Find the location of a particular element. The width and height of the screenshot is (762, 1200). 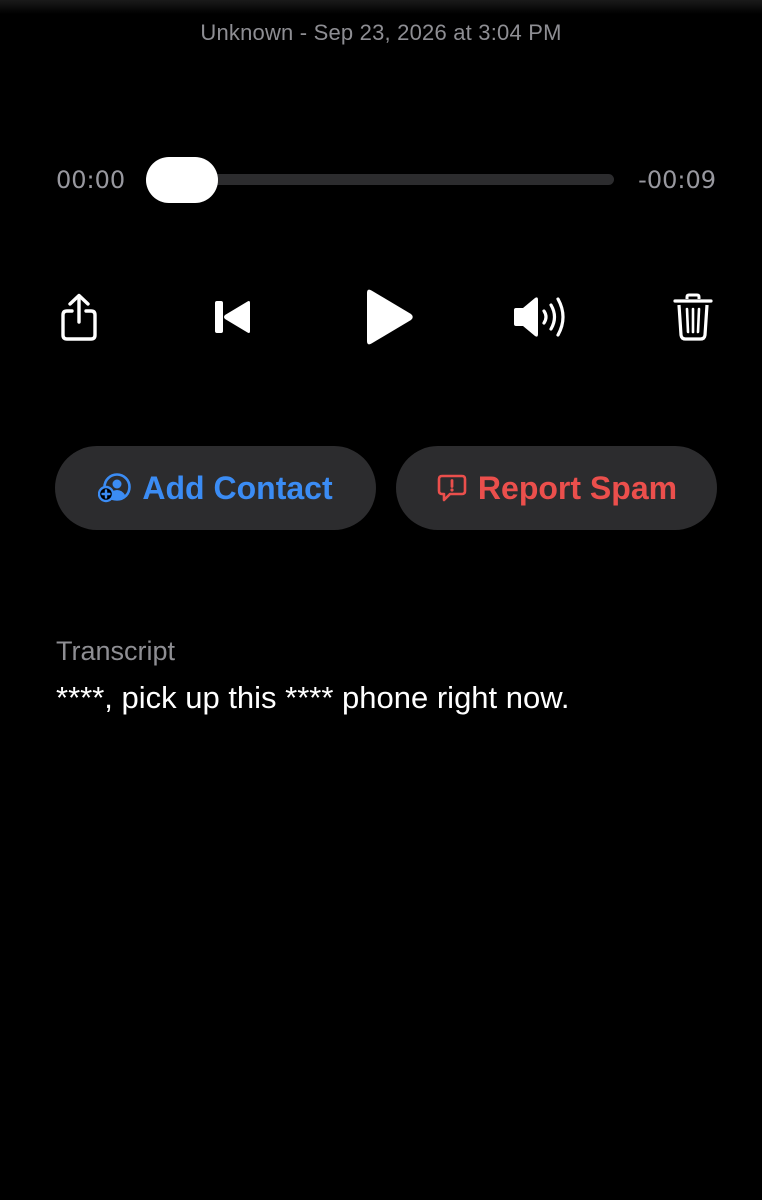

elapsed-time: 00:00 is located at coordinates (91, 180).